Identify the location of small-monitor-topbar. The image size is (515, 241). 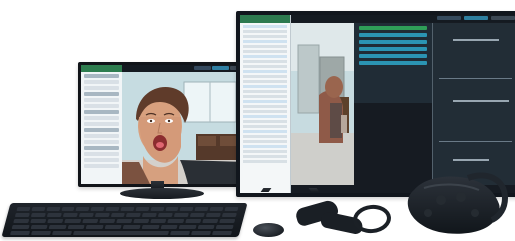
(184, 68).